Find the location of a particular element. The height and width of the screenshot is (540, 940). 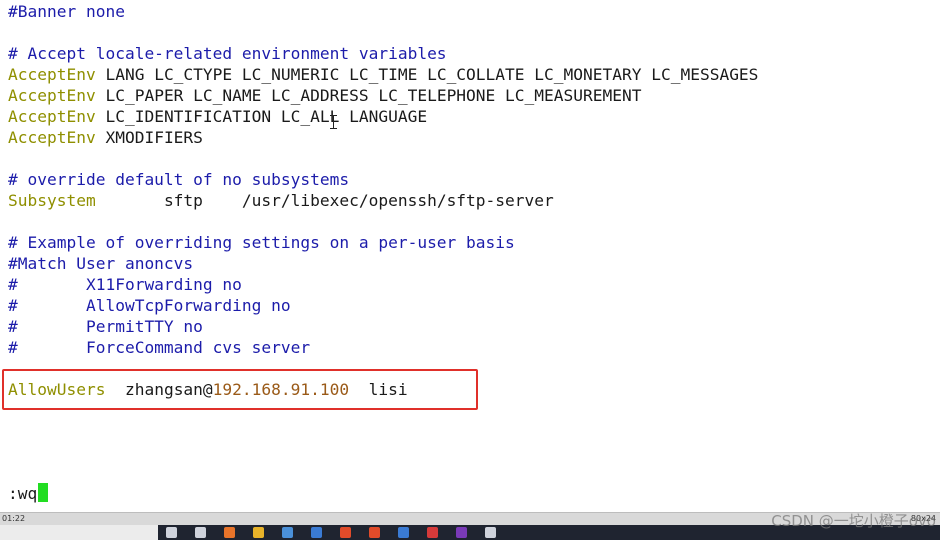

editor-token: # ForceCommand cvs server is located at coordinates (159, 347).